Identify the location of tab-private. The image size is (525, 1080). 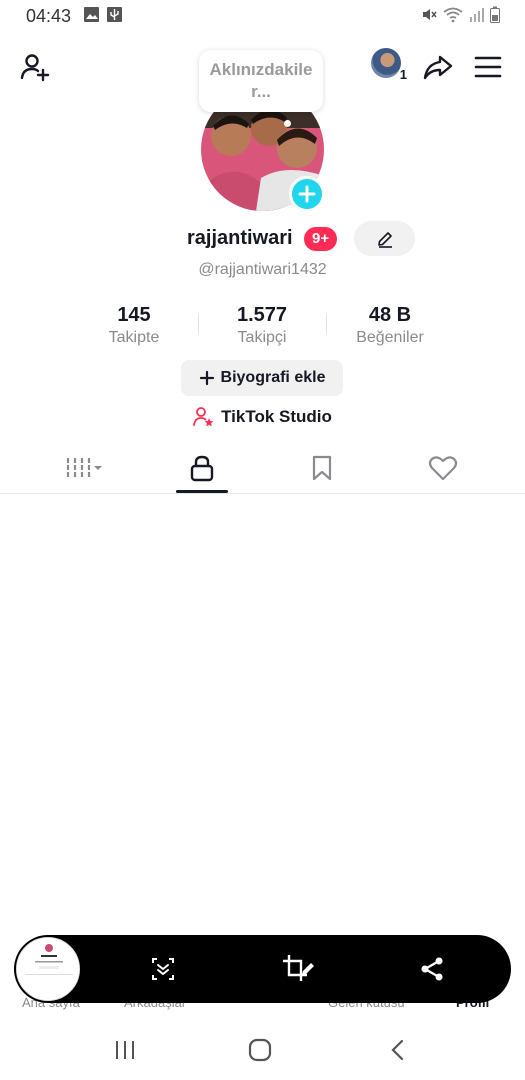
(202, 468).